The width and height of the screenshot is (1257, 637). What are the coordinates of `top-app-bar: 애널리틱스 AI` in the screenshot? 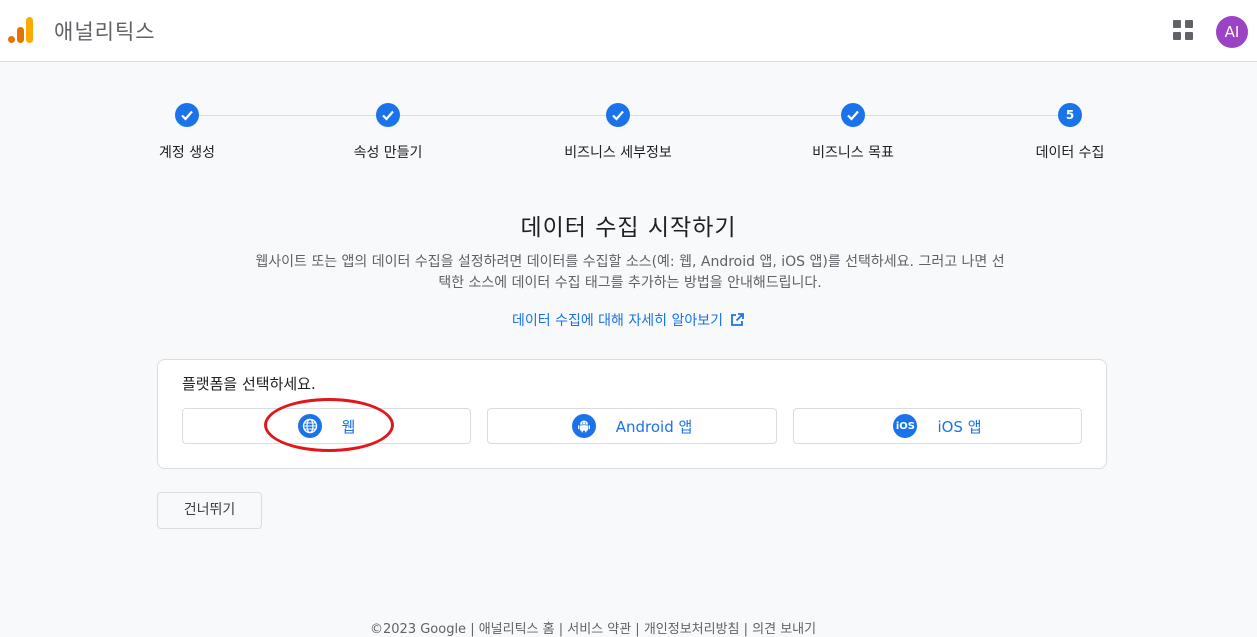 It's located at (628, 31).